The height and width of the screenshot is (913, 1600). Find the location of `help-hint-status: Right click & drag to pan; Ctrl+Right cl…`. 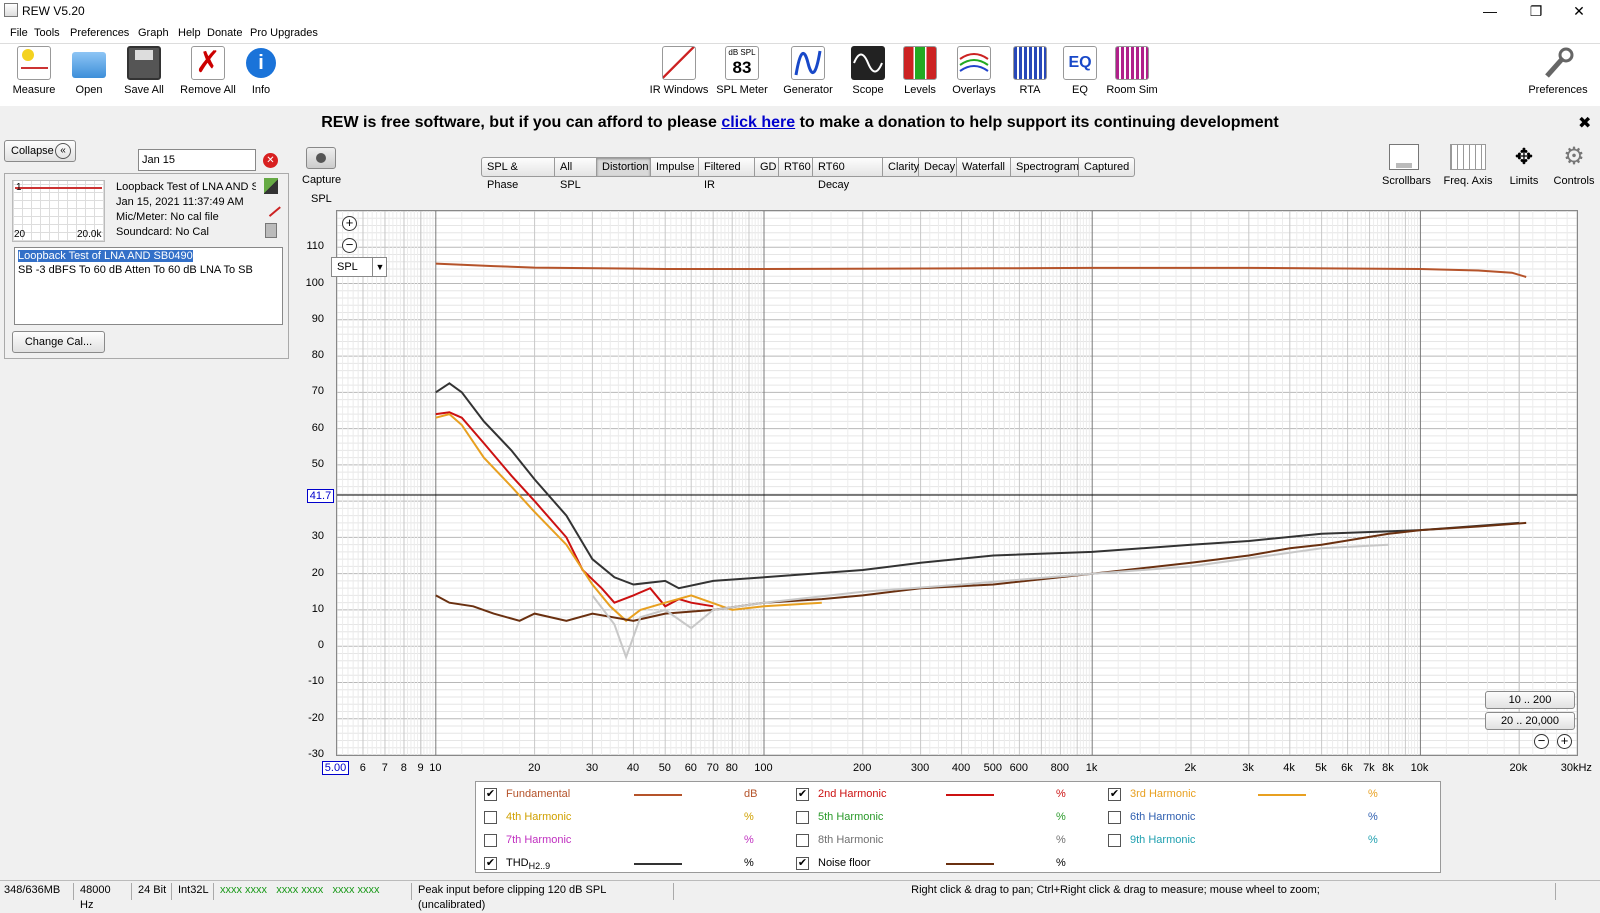

help-hint-status: Right click & drag to pan; Ctrl+Right cl… is located at coordinates (1116, 891).